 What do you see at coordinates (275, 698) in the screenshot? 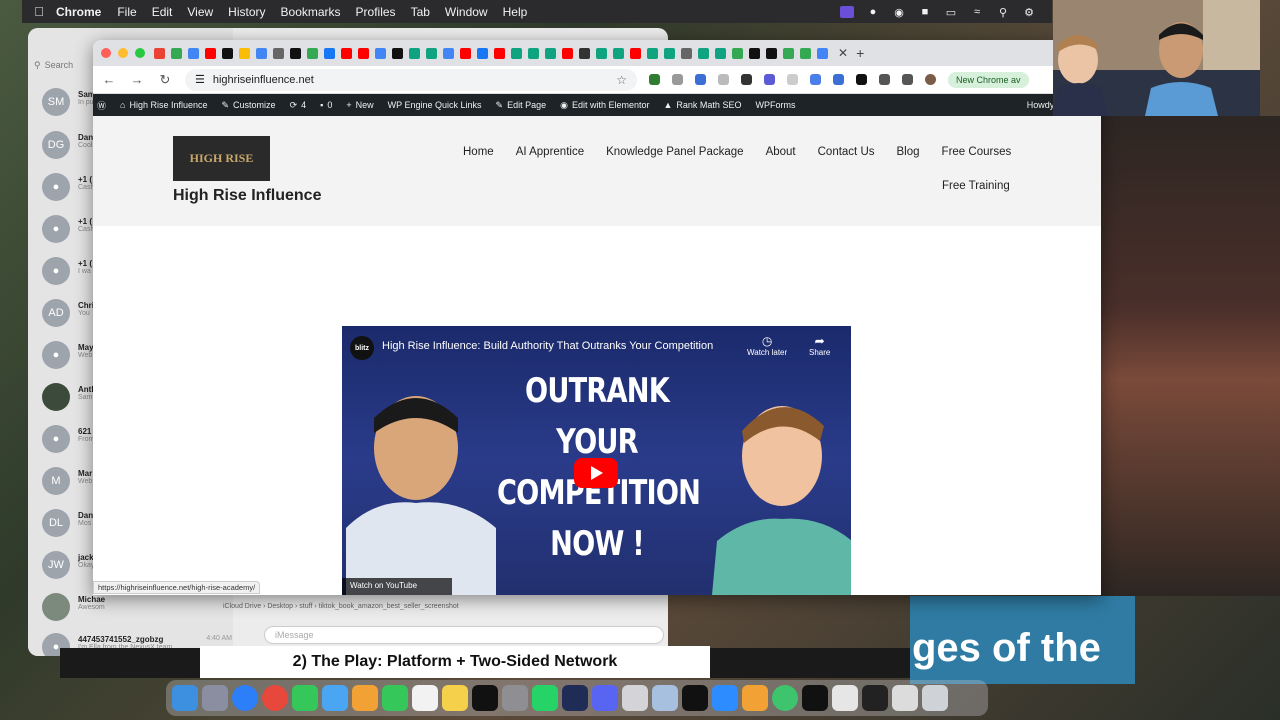
I see `chrome-icon` at bounding box center [275, 698].